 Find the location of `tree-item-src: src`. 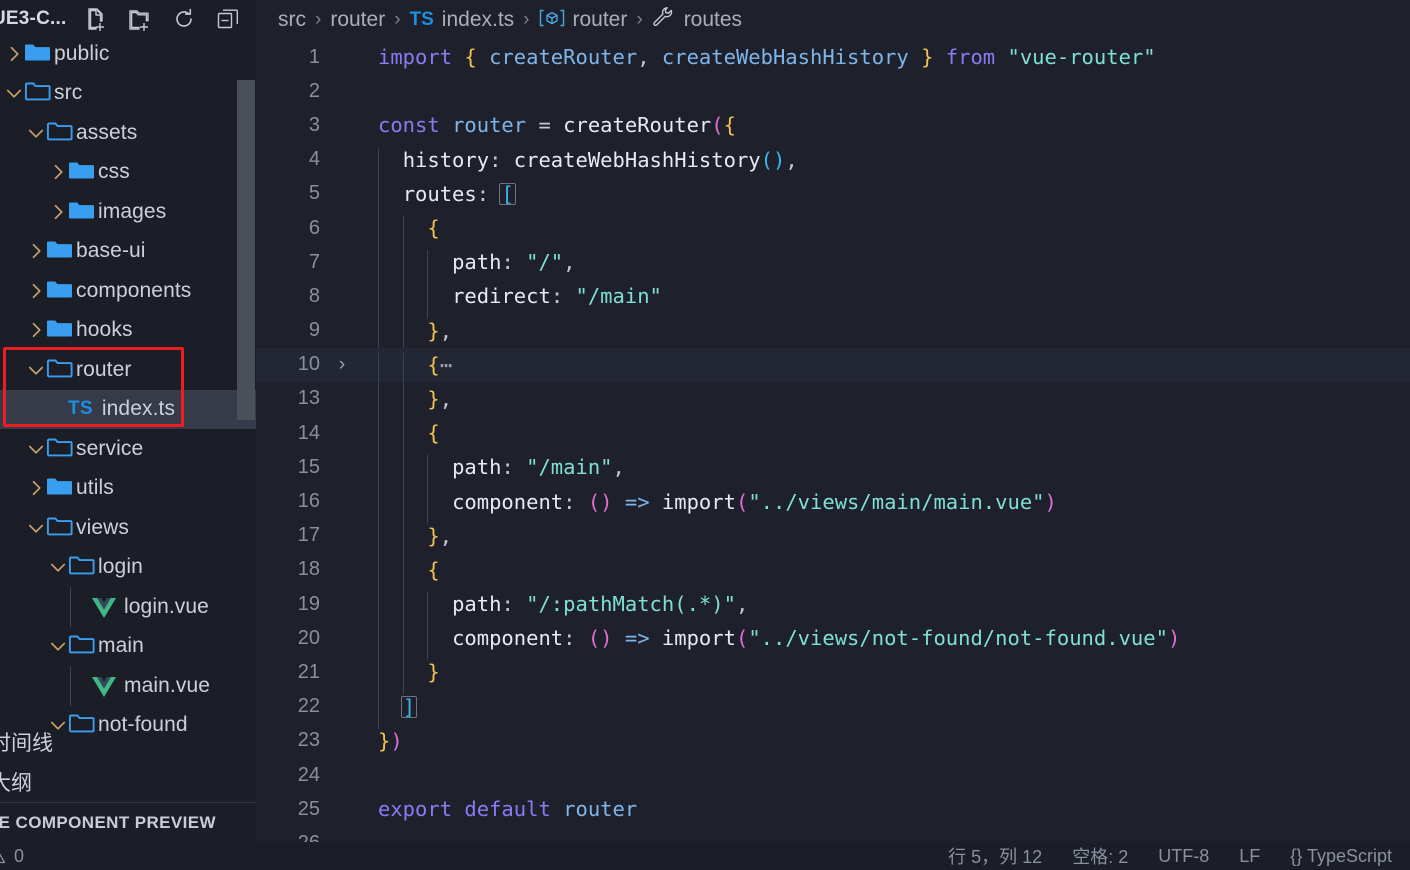

tree-item-src: src is located at coordinates (128, 94).